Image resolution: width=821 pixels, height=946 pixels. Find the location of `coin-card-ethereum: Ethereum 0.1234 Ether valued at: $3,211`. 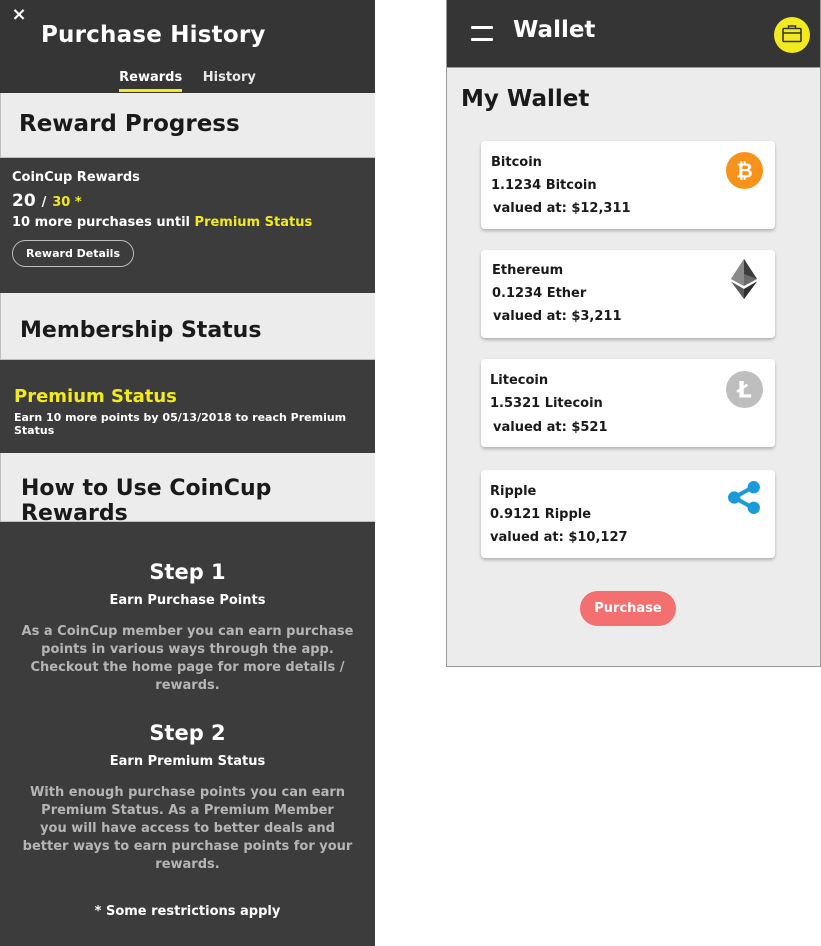

coin-card-ethereum: Ethereum 0.1234 Ether valued at: $3,211 is located at coordinates (628, 294).